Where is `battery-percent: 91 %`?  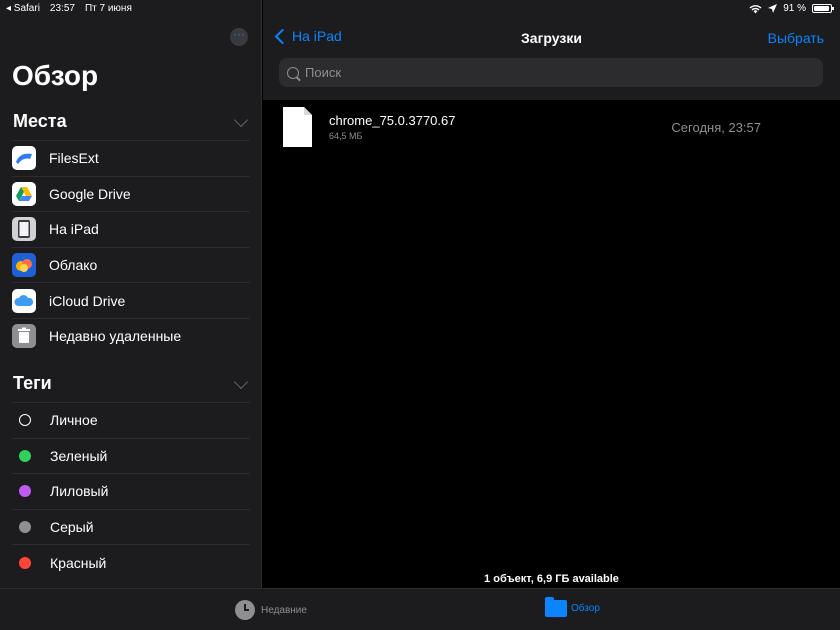
battery-percent: 91 % is located at coordinates (794, 8).